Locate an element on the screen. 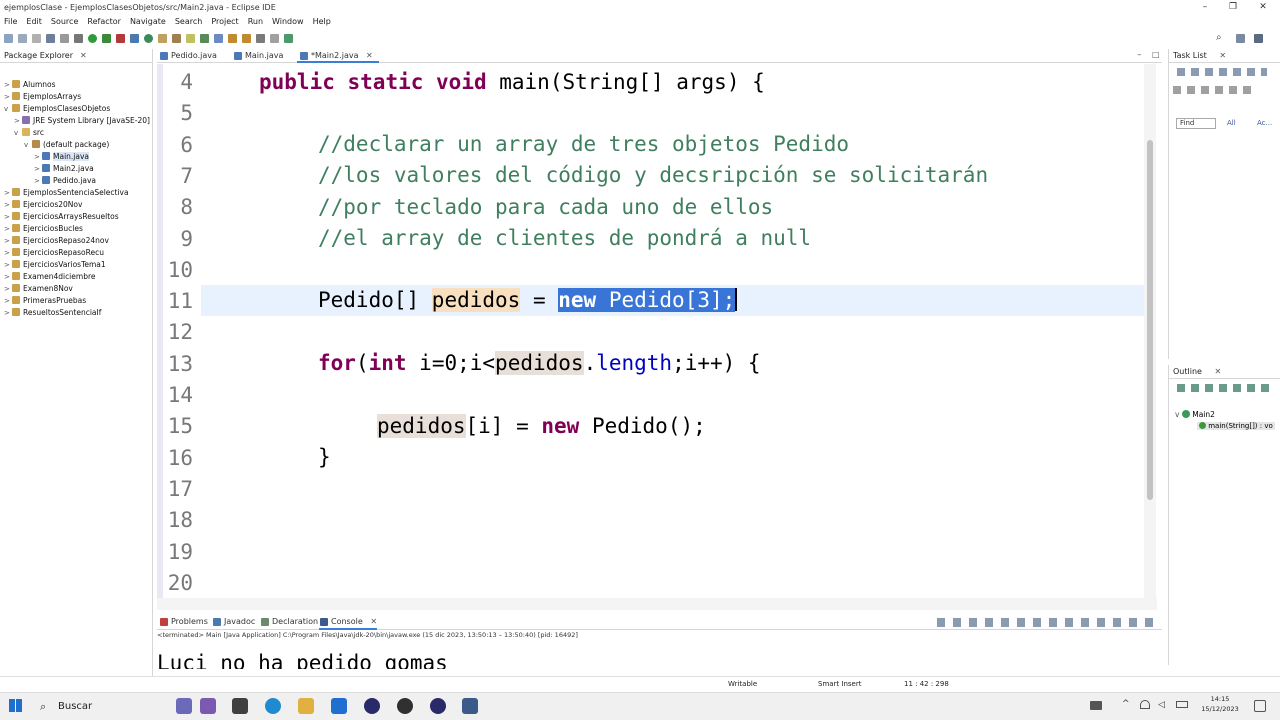 This screenshot has width=1280, height=720. tree-item: v src is located at coordinates (29, 133).